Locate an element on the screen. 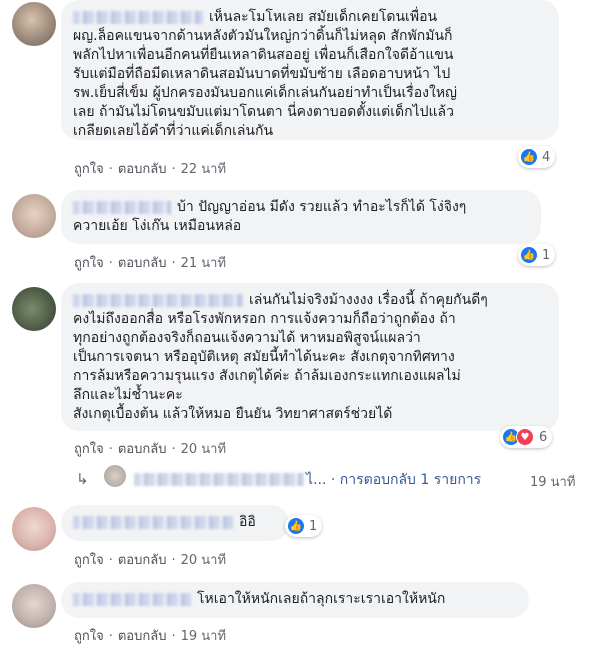  reply-avatar is located at coordinates (115, 476).